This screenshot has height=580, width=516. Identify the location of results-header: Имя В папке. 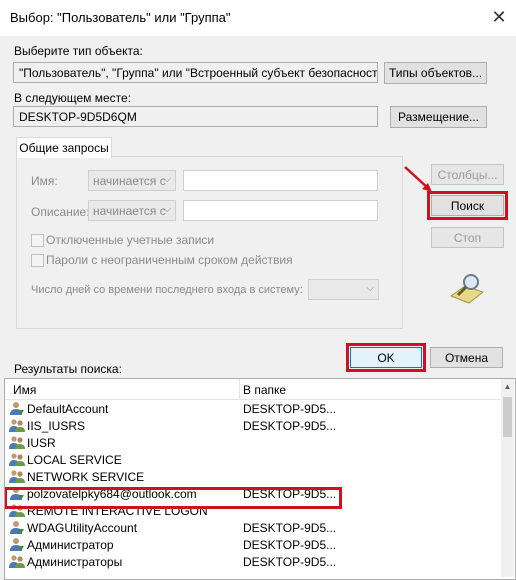
(253, 389).